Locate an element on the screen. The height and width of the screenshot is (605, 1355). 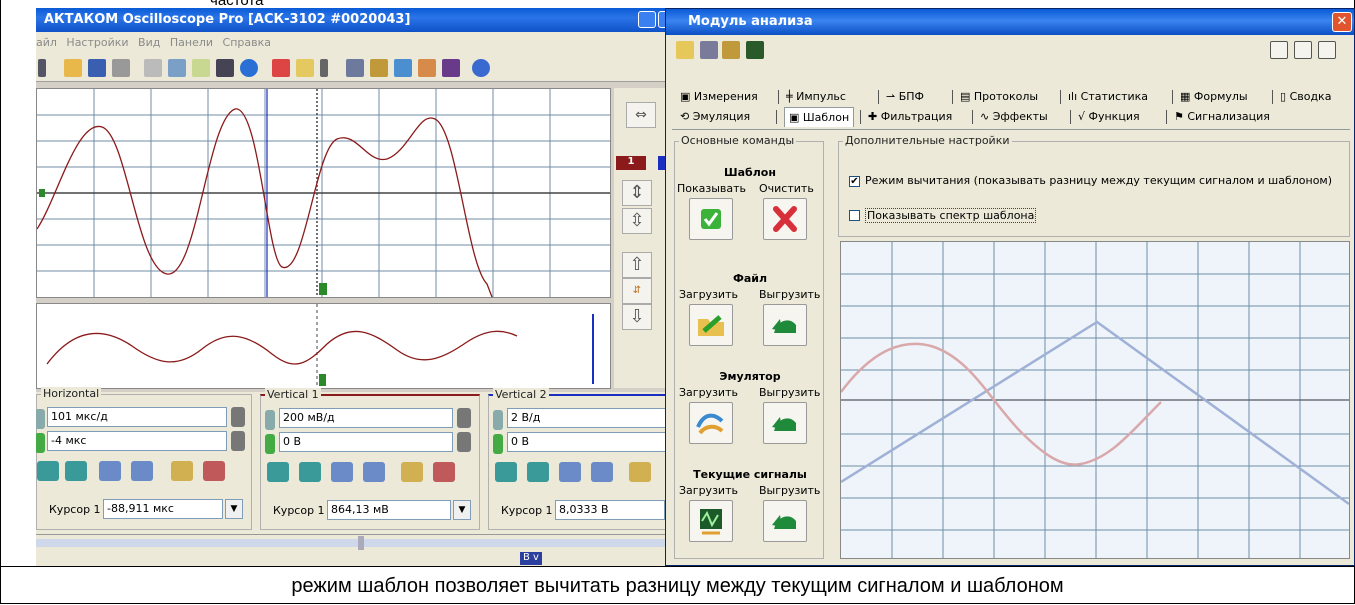
tab-measurements: ▣ Измерения is located at coordinates (719, 97).